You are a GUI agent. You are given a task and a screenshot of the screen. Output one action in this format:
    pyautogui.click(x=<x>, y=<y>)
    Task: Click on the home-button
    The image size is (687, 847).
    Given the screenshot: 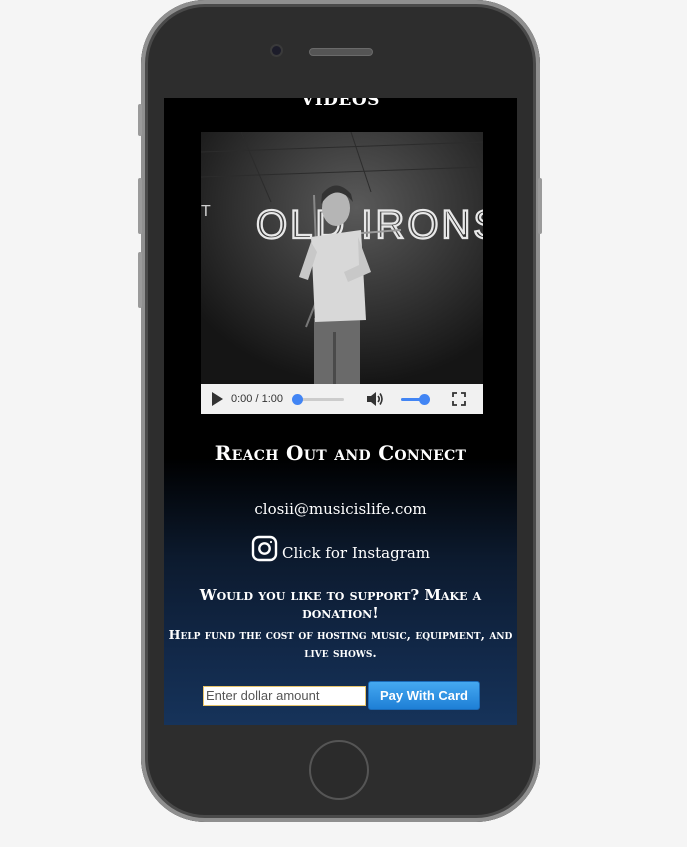 What is the action you would take?
    pyautogui.click(x=339, y=770)
    